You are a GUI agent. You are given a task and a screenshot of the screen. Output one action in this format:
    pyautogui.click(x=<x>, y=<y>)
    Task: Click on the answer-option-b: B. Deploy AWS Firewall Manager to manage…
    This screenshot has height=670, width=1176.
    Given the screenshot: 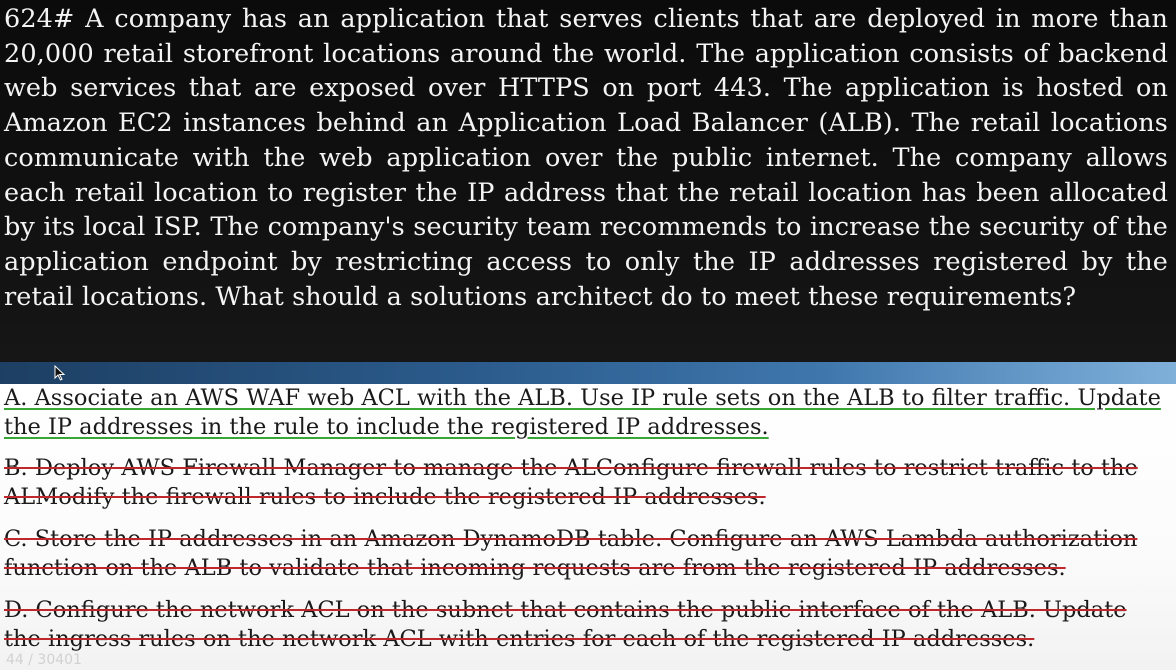 What is the action you would take?
    pyautogui.click(x=586, y=483)
    